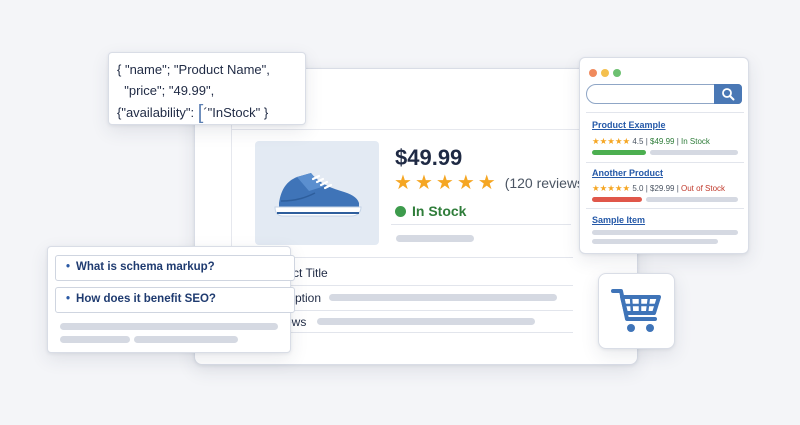  Describe the element at coordinates (629, 125) in the screenshot. I see `result-title-link: Product Example` at that location.